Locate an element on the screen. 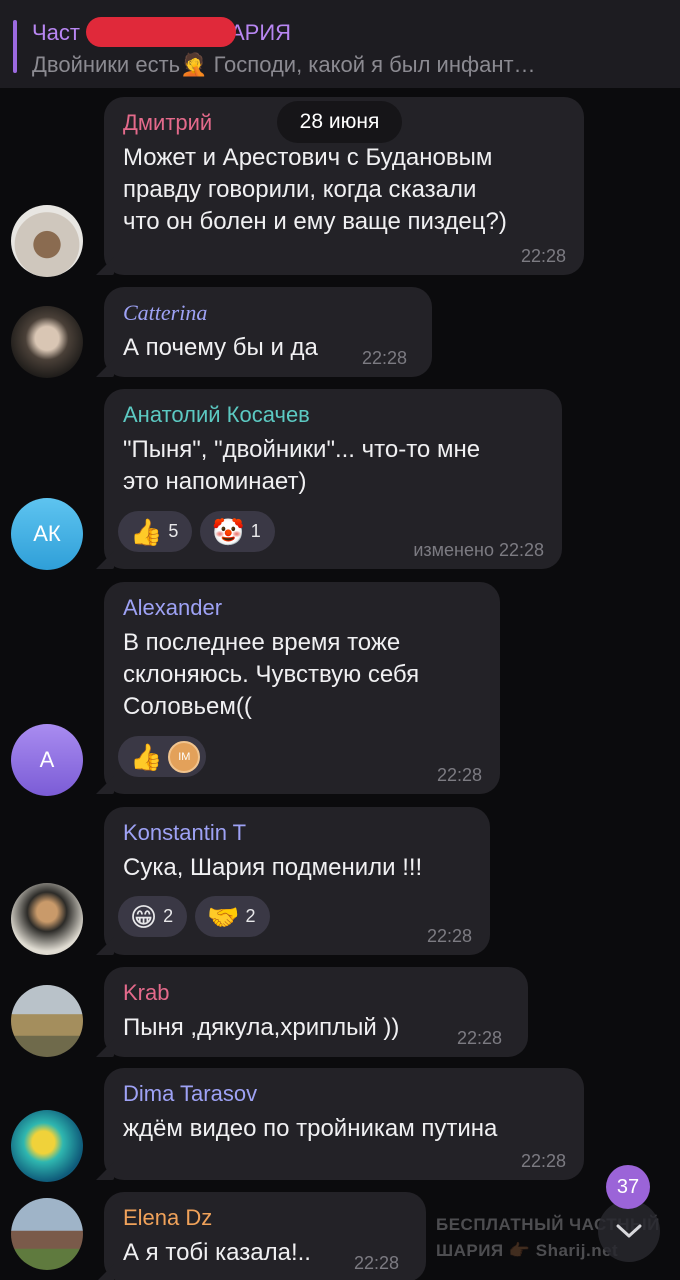  unread-count-badge: 37 is located at coordinates (628, 1187).